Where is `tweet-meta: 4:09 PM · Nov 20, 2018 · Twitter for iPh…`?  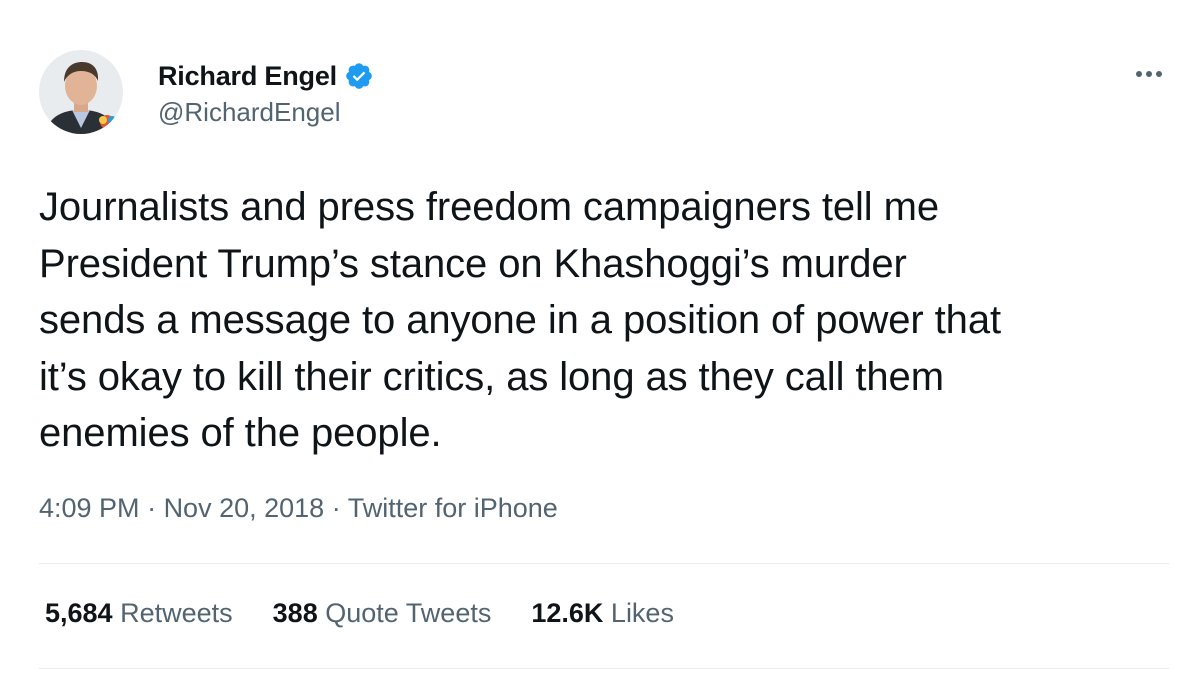 tweet-meta: 4:09 PM · Nov 20, 2018 · Twitter for iPh… is located at coordinates (298, 508).